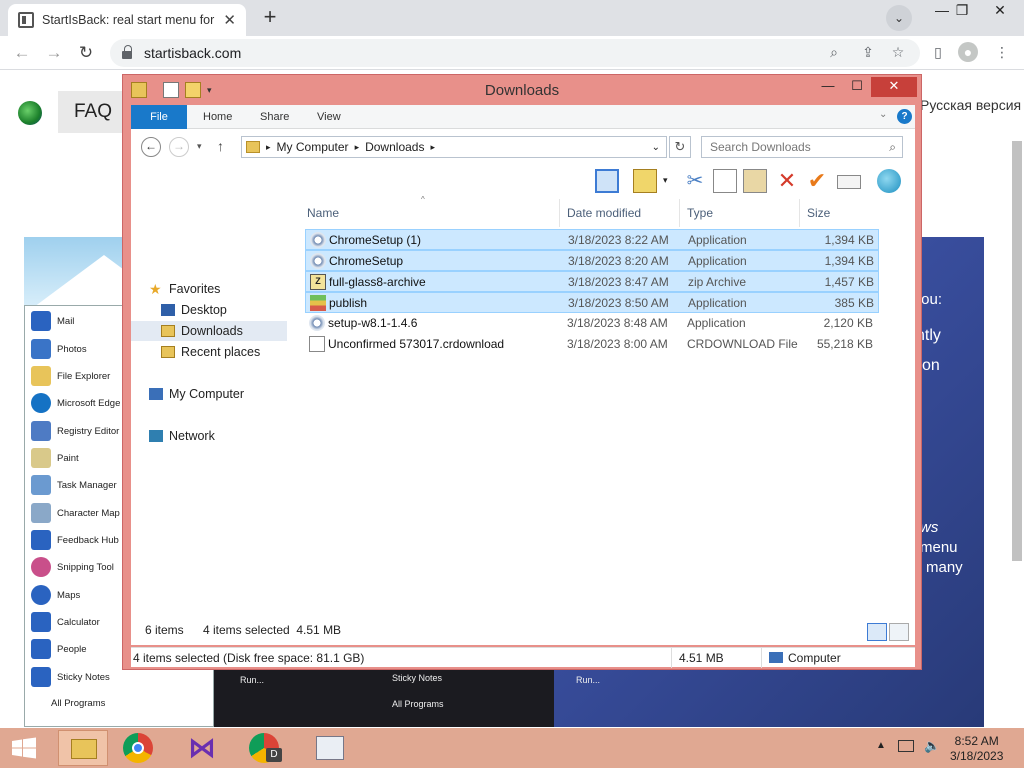 This screenshot has height=768, width=1024. Describe the element at coordinates (656, 147) in the screenshot. I see `address-dropdown-icon: ⌄` at that location.